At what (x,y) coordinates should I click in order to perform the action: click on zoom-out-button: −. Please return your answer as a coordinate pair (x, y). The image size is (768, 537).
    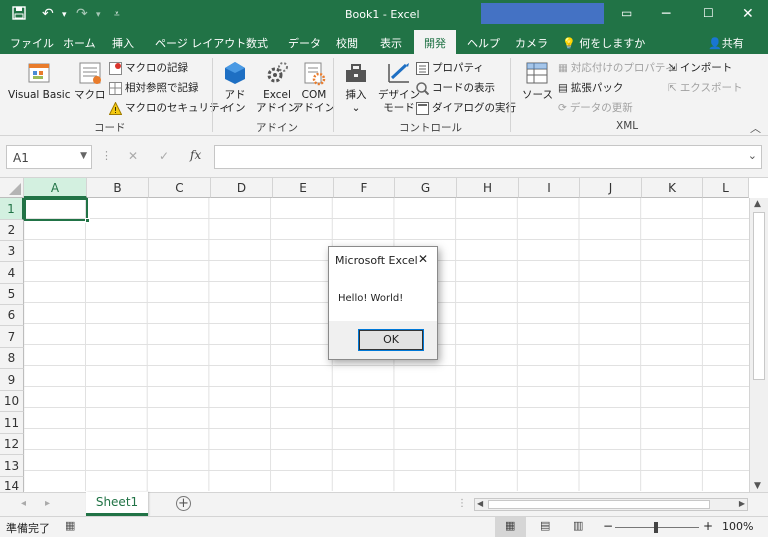
    Looking at the image, I should click on (608, 526).